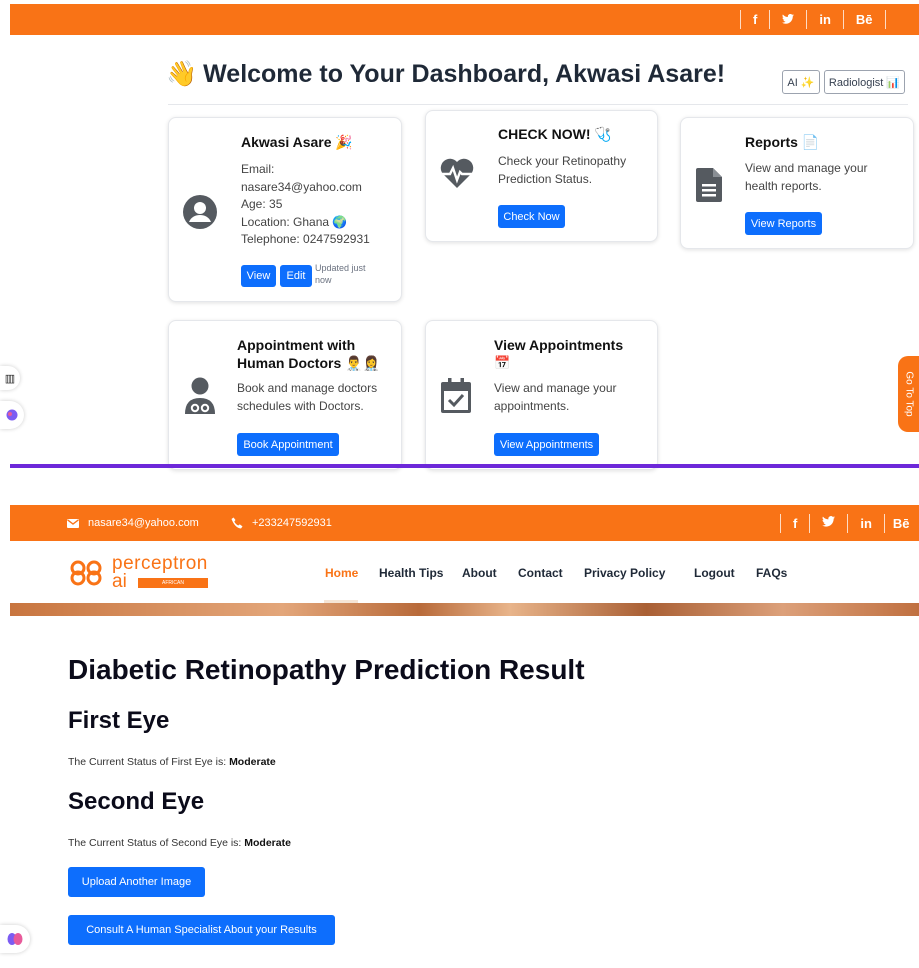 The height and width of the screenshot is (968, 919). Describe the element at coordinates (464, 19) in the screenshot. I see `top-social-bar: f in Bē` at that location.